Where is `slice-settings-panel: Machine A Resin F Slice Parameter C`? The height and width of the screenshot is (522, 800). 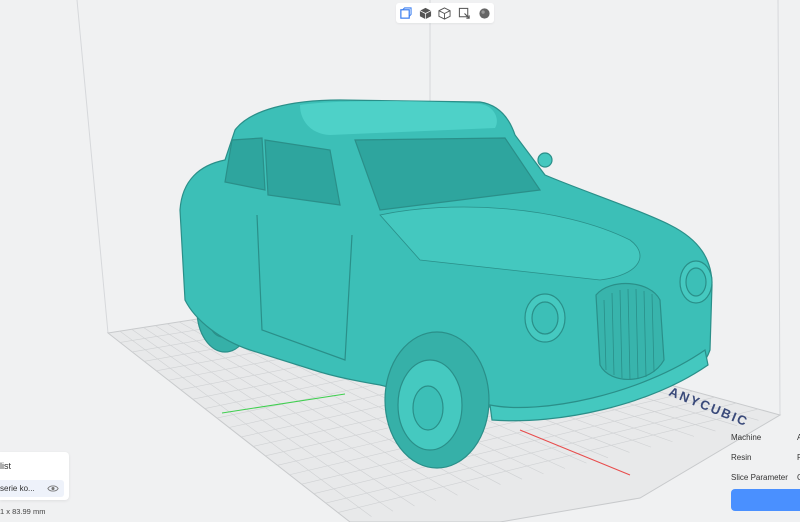 slice-settings-panel: Machine A Resin F Slice Parameter C is located at coordinates (762, 475).